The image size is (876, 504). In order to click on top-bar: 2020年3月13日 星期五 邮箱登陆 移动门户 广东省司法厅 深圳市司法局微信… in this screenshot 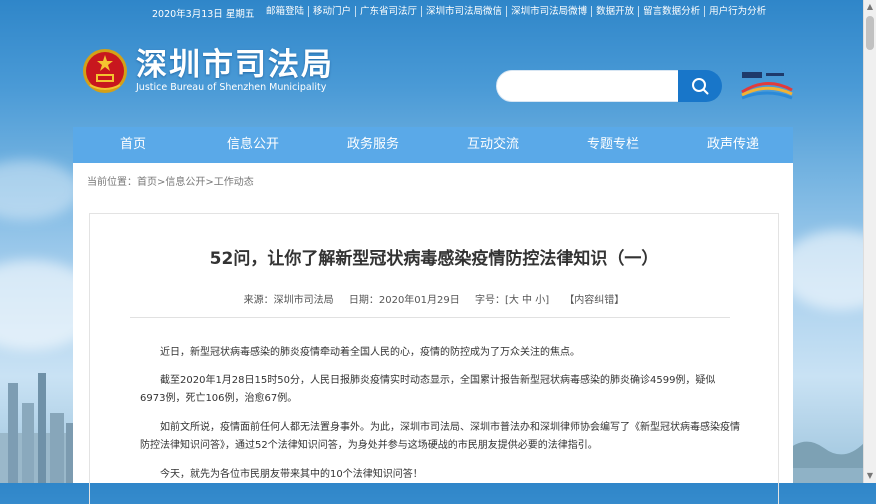, I will do `click(432, 12)`.